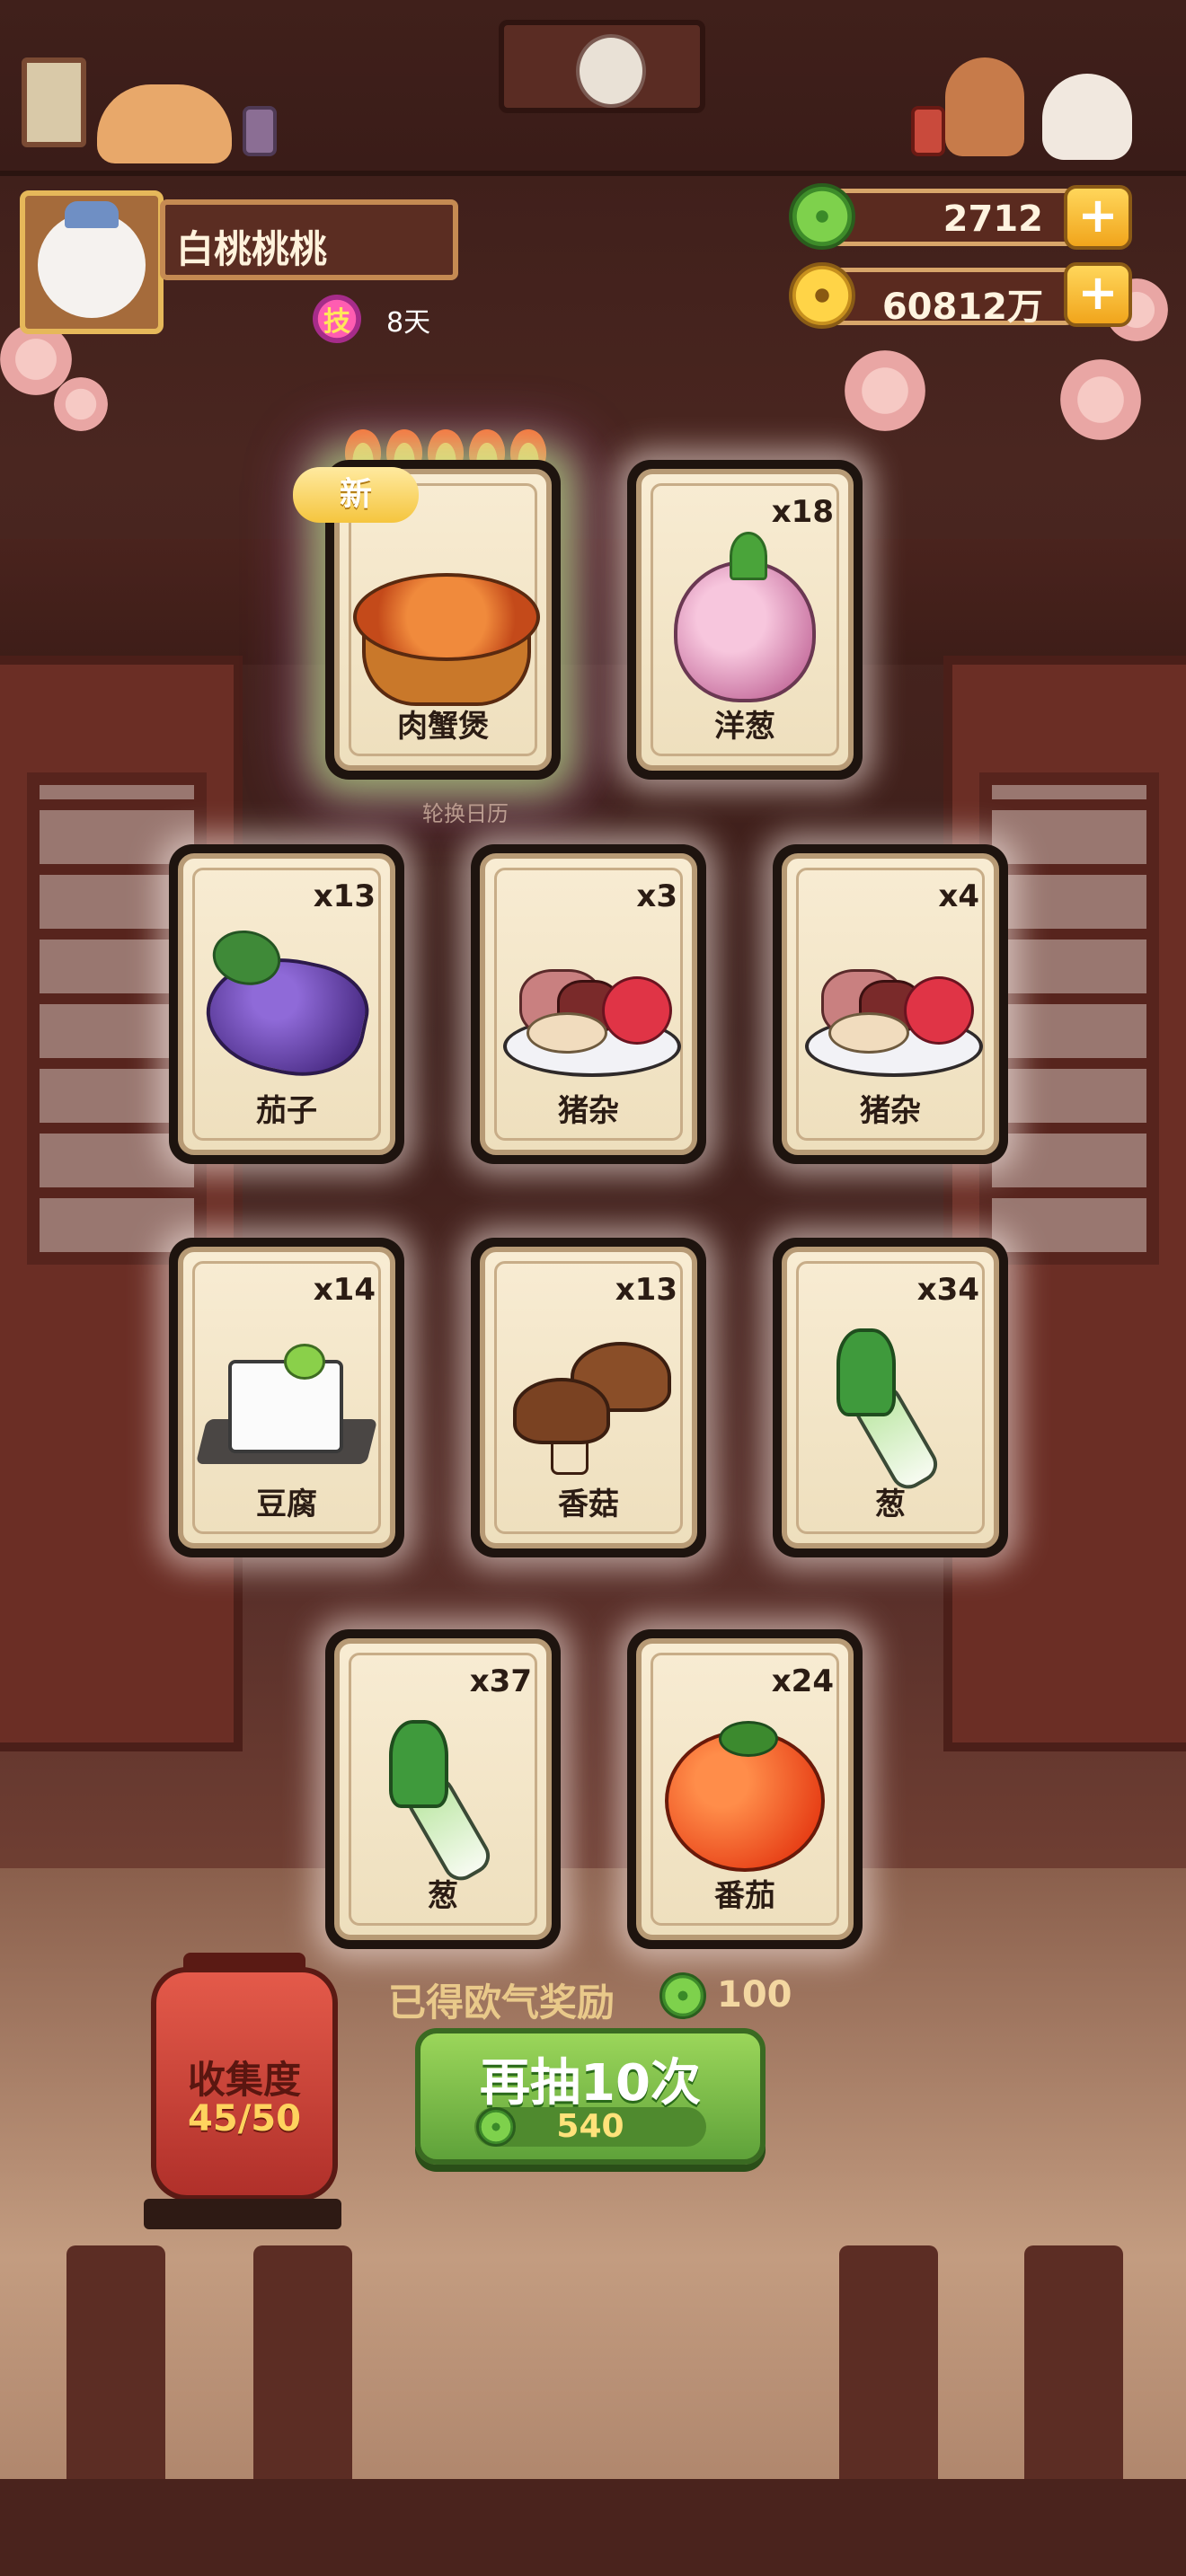 The height and width of the screenshot is (2576, 1186). Describe the element at coordinates (92, 214) in the screenshot. I see `hat-icon` at that location.